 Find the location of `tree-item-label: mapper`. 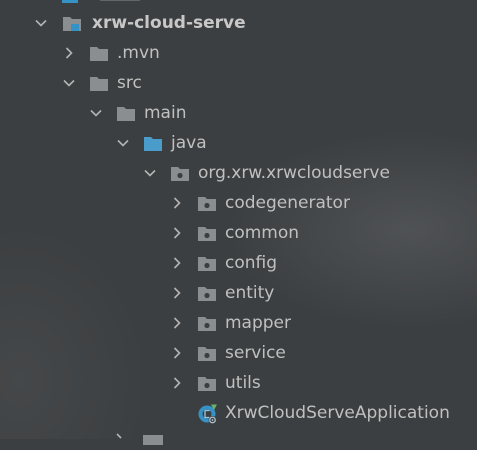

tree-item-label: mapper is located at coordinates (258, 323).